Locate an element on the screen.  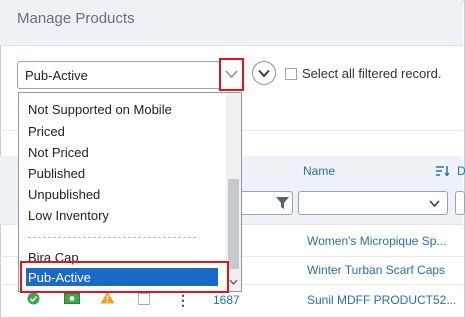
next-column-filter is located at coordinates (460, 203).